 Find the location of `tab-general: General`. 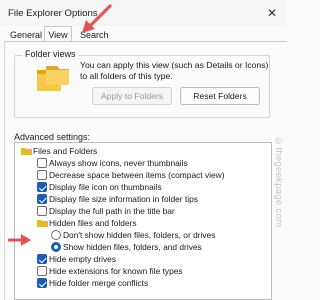

tab-general: General is located at coordinates (26, 35).